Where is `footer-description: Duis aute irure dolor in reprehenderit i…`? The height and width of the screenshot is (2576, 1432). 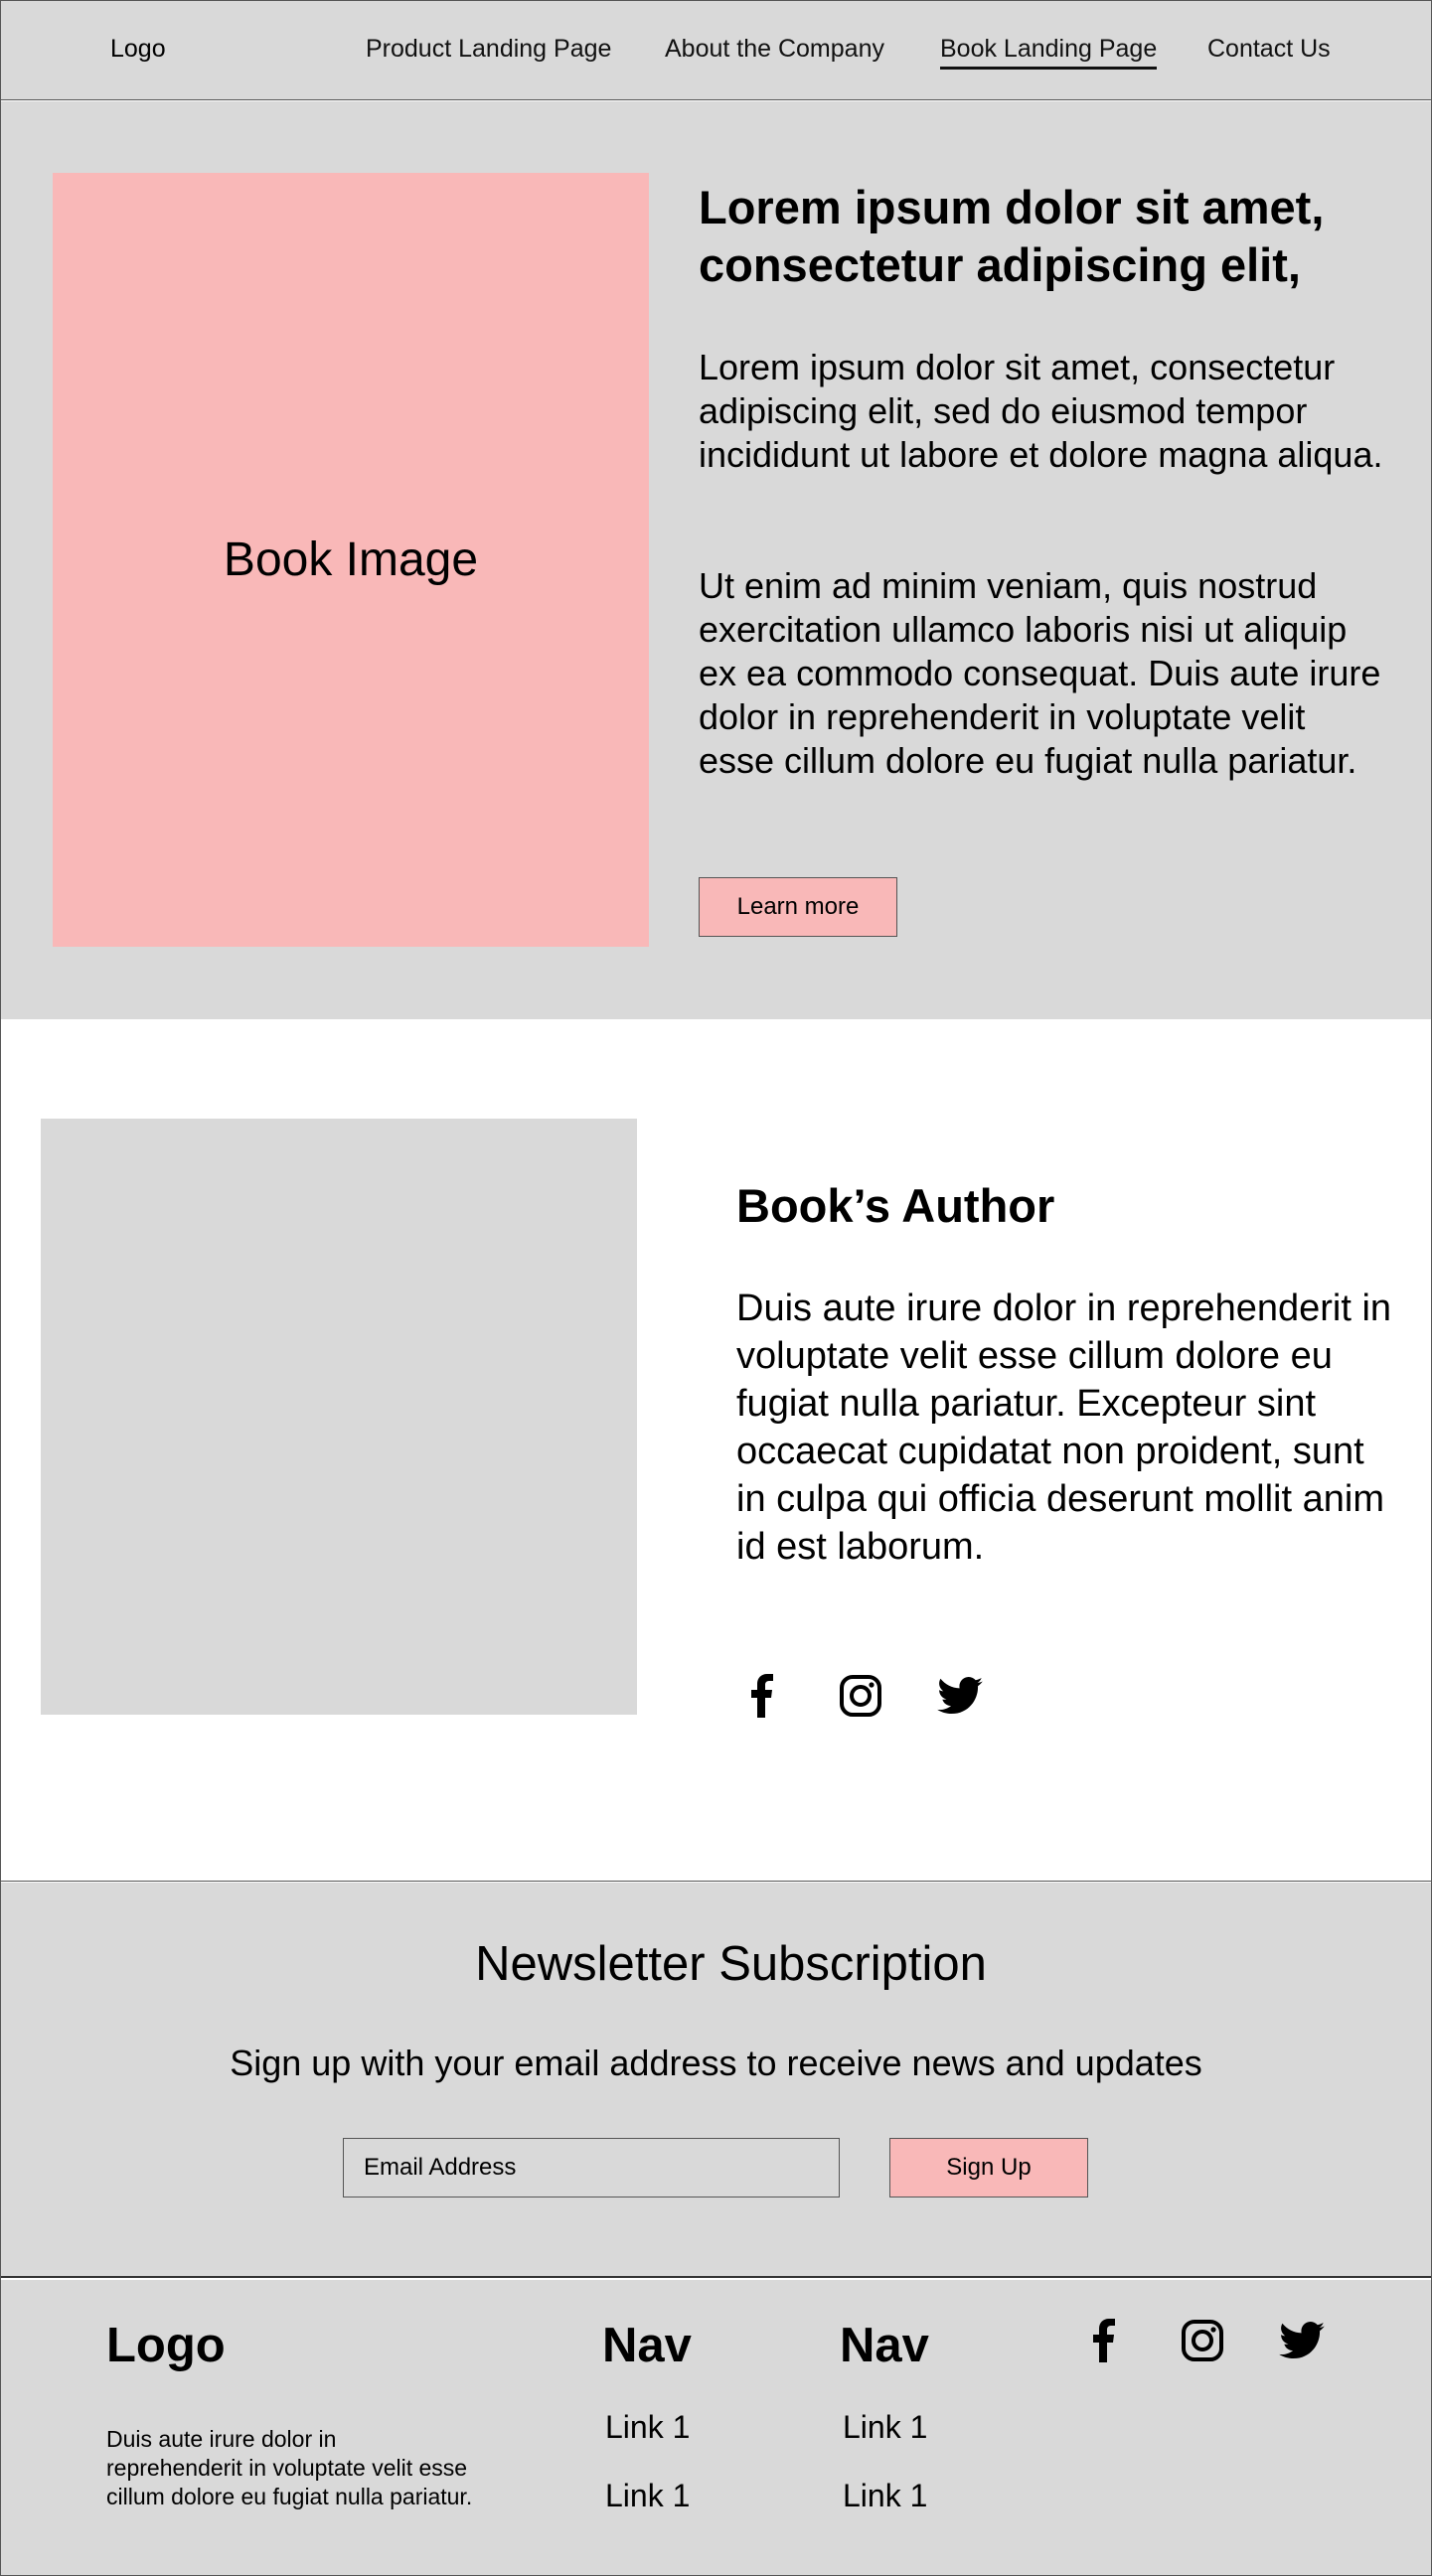
footer-description: Duis aute irure dolor in reprehenderit i… is located at coordinates (289, 2467).